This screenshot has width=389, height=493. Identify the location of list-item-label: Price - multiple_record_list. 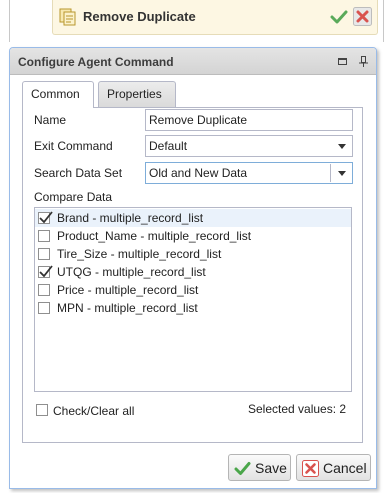
(128, 290).